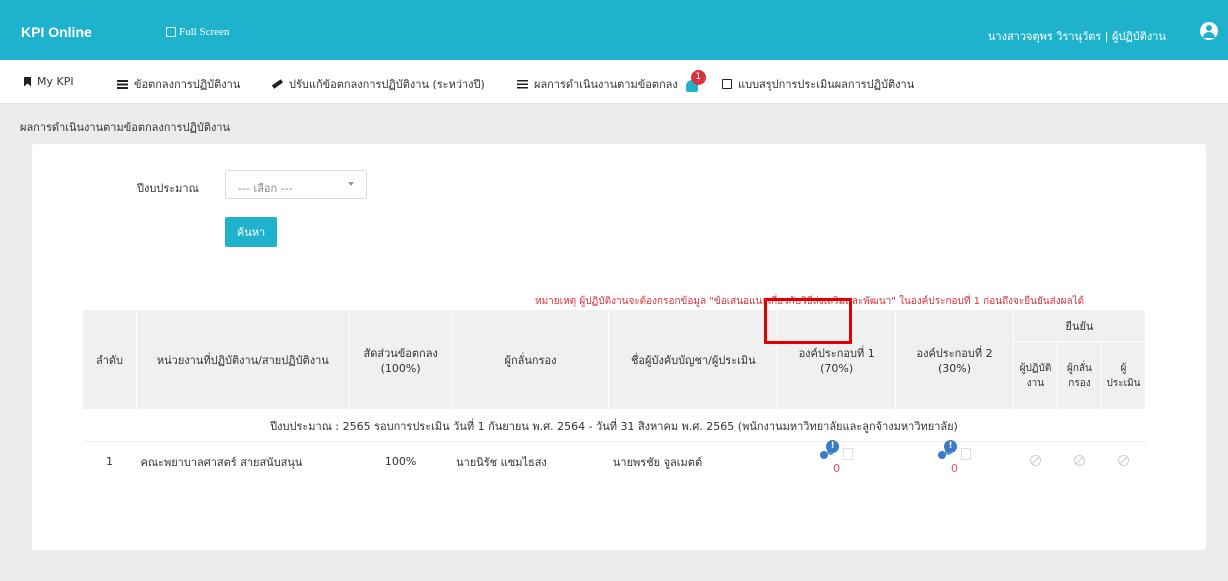 This screenshot has height=581, width=1228. What do you see at coordinates (204, 32) in the screenshot?
I see `fullscreen-label: Full Screen` at bounding box center [204, 32].